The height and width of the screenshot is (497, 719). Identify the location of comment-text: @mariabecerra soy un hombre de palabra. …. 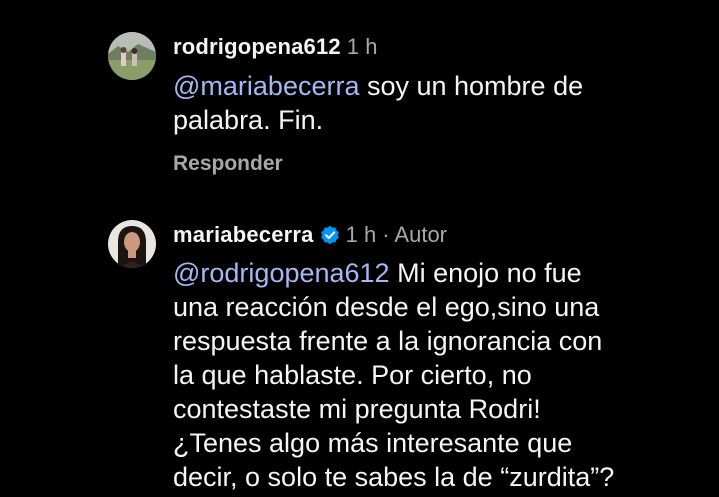
(378, 103).